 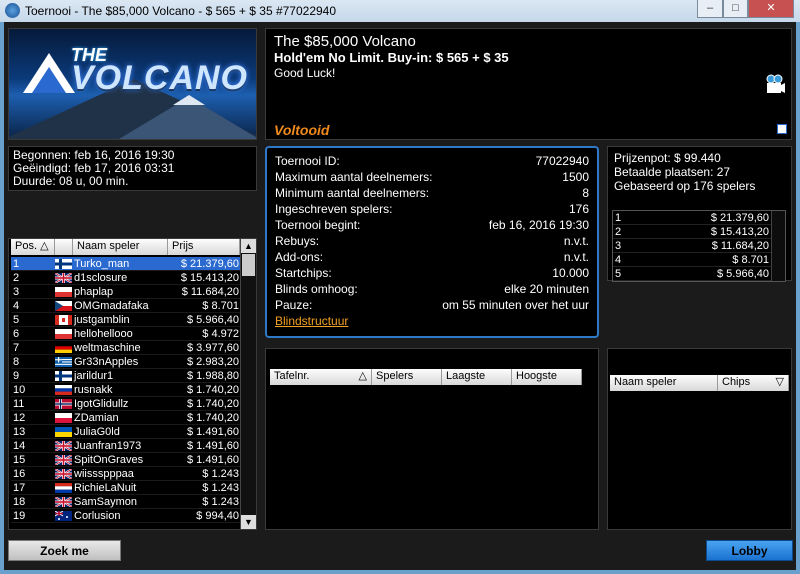 What do you see at coordinates (213, 432) in the screenshot?
I see `player-prize: $ 1.491,60` at bounding box center [213, 432].